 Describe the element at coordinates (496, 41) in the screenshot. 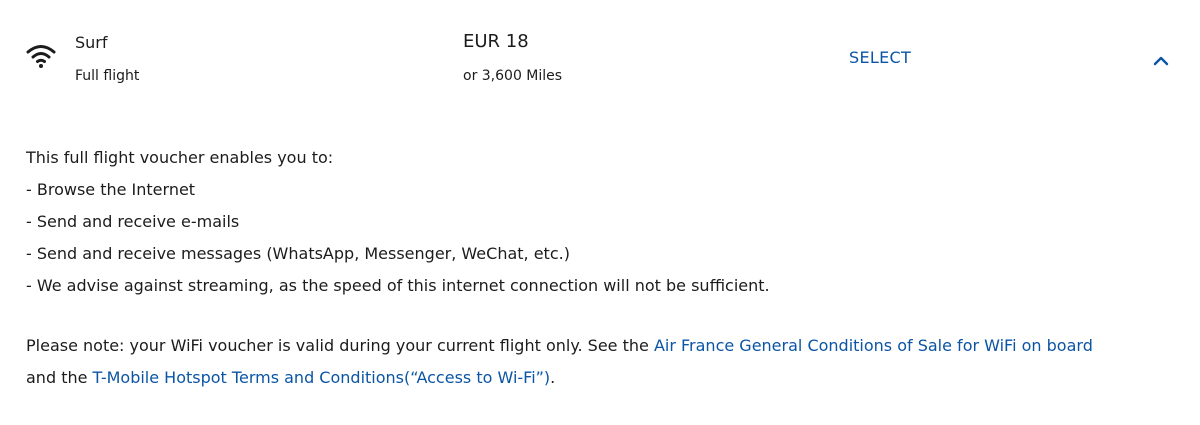

I see `price-euro: EUR 18` at that location.